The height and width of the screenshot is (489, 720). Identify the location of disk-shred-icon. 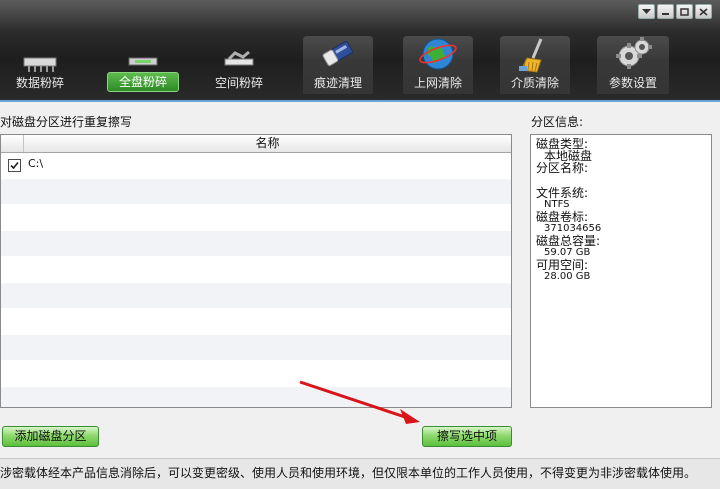
(143, 55).